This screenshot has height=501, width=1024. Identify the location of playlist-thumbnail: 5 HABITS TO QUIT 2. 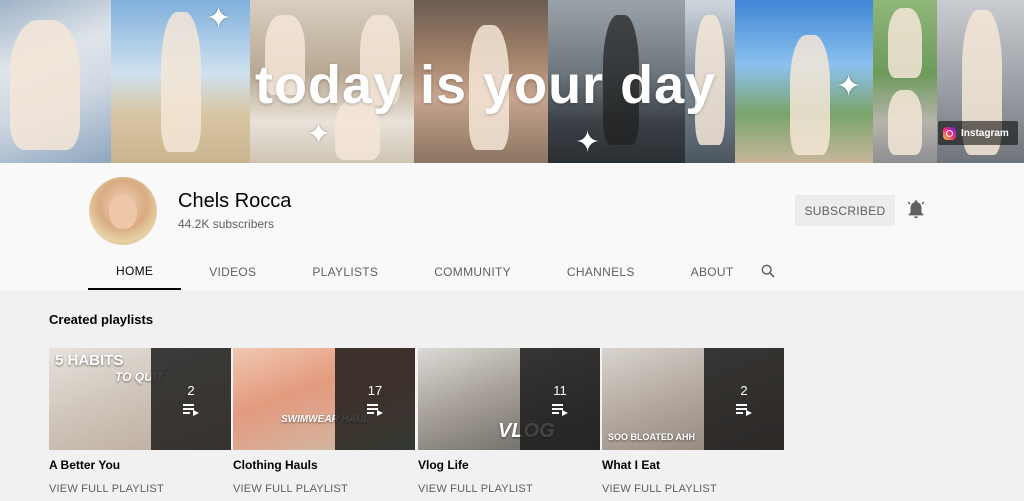
(140, 399).